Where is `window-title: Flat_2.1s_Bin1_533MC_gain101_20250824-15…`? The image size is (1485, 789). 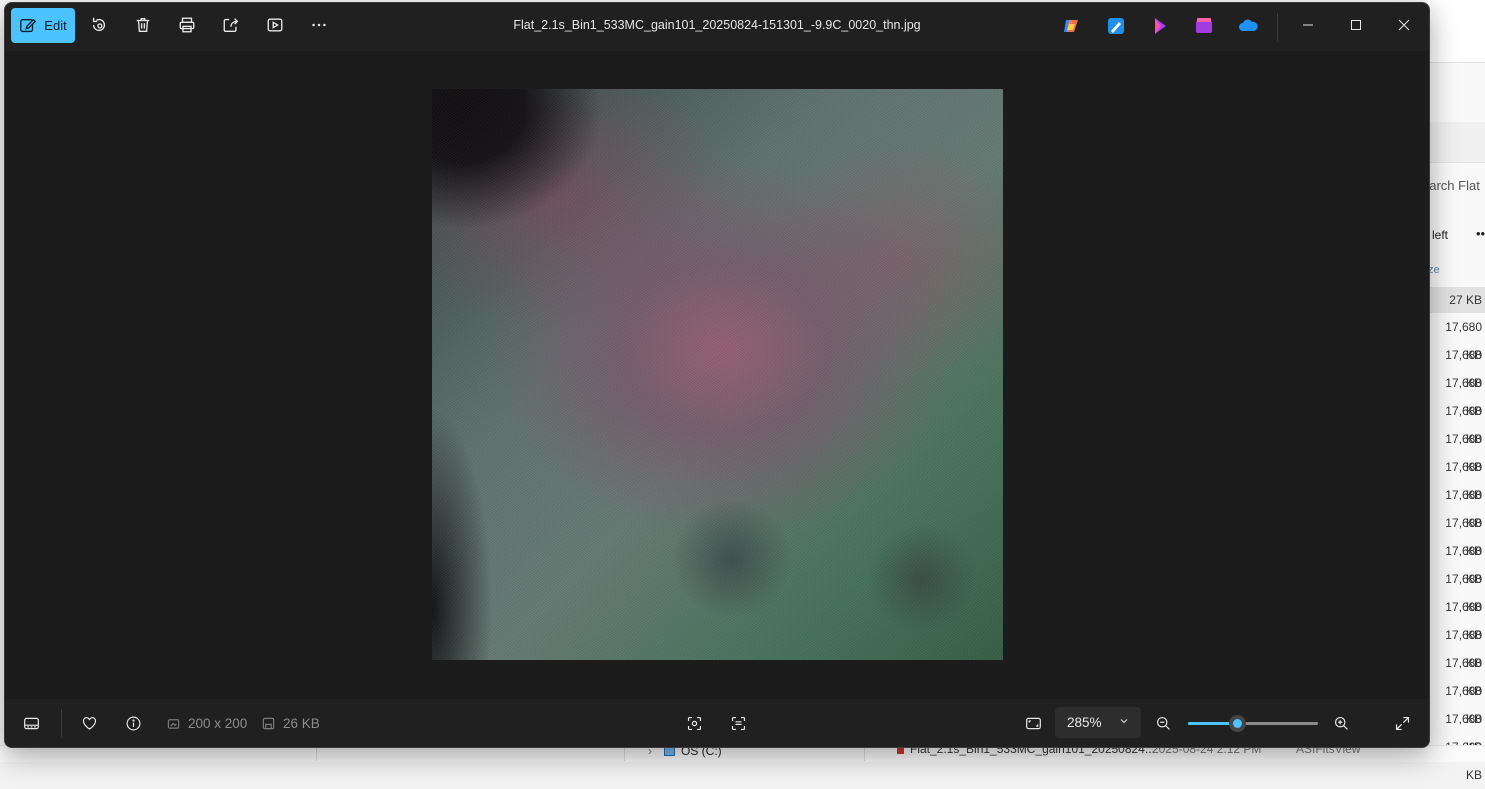 window-title: Flat_2.1s_Bin1_533MC_gain101_20250824-15… is located at coordinates (717, 25).